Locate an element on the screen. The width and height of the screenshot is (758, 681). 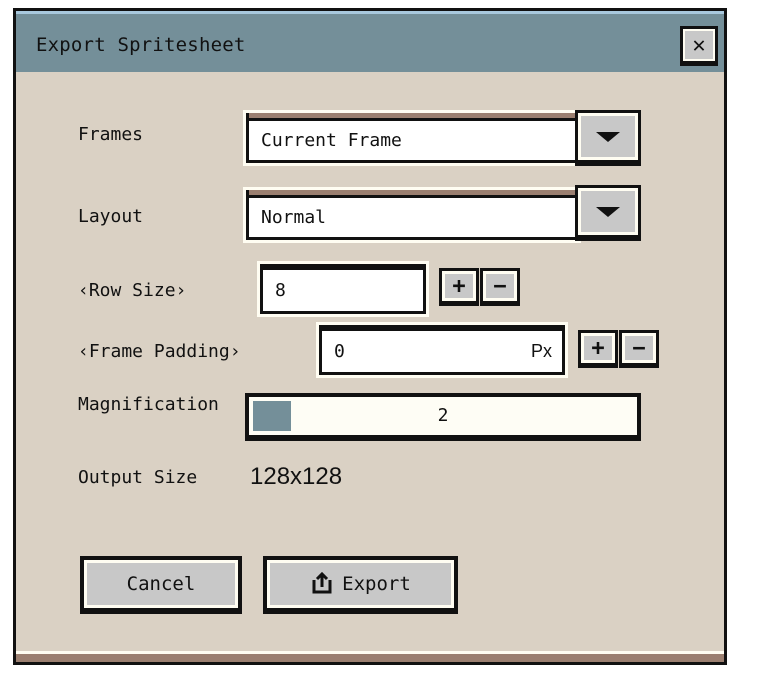
frame-padding-label: ‹Frame Padding› is located at coordinates (159, 351).